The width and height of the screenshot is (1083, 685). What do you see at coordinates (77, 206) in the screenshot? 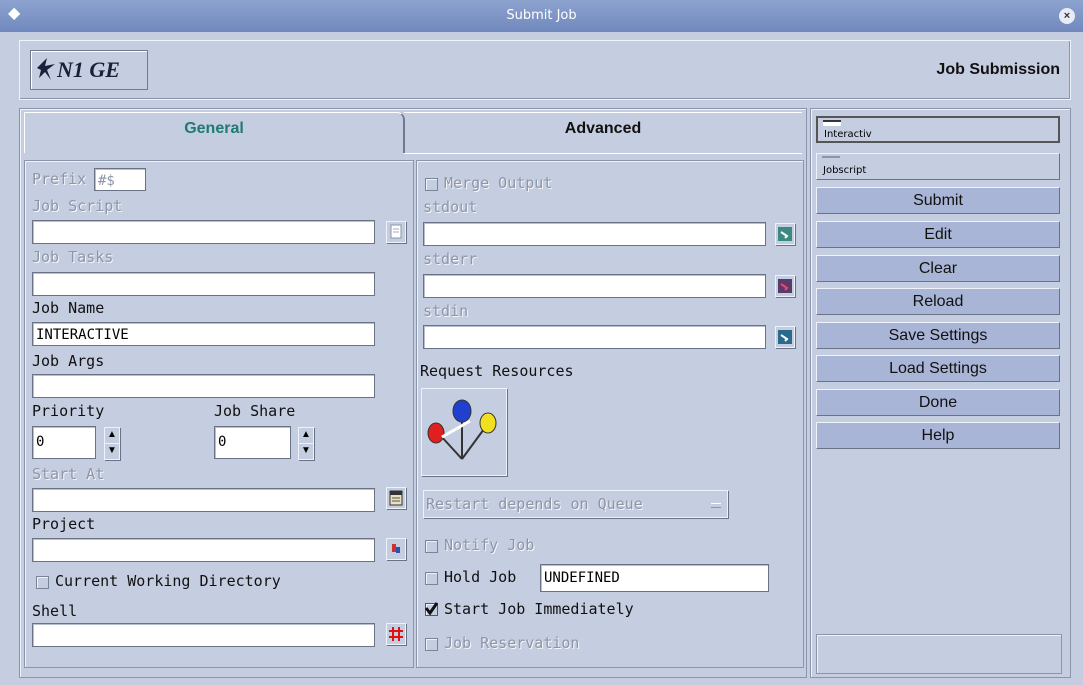
I see `job-script-label: Job Script` at bounding box center [77, 206].